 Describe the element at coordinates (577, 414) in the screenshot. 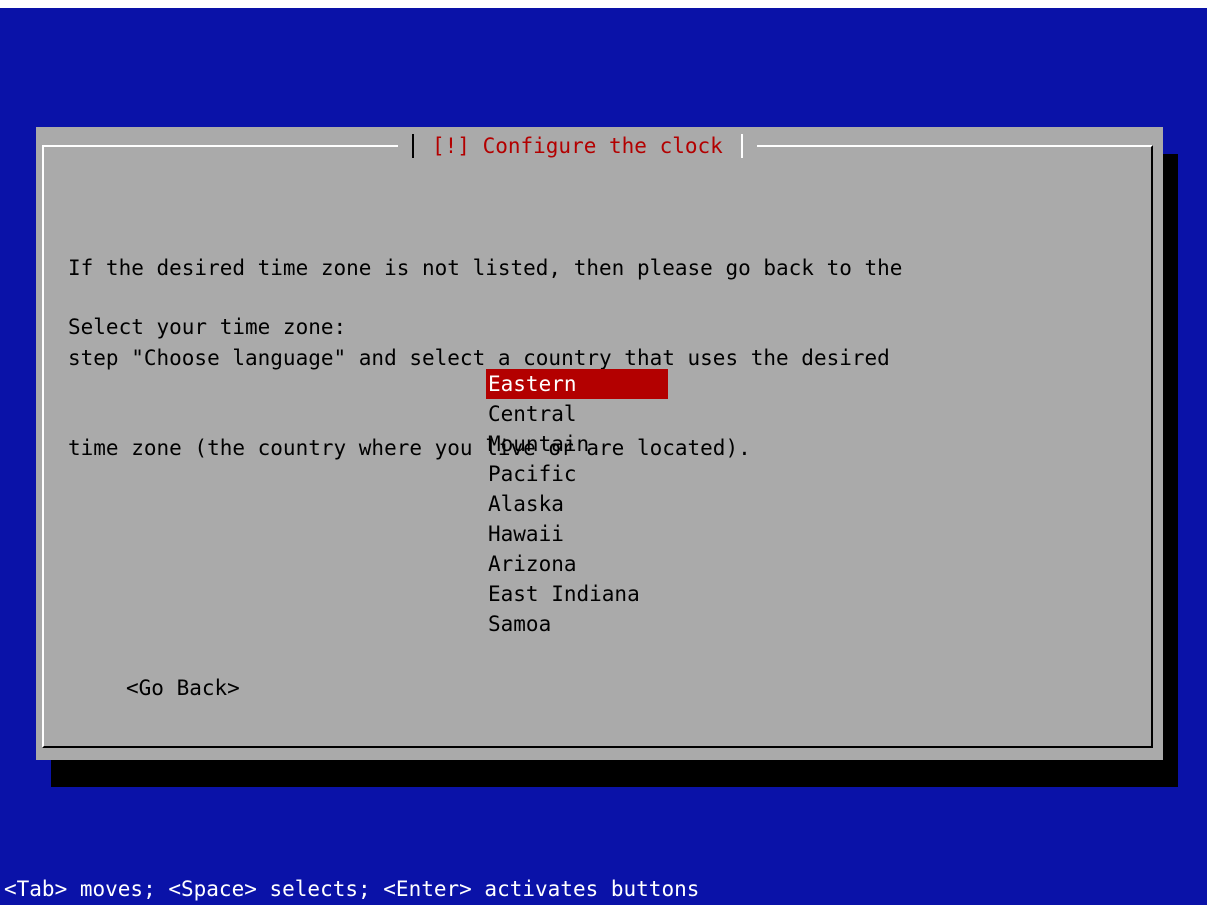

I see `timezone-option-central: Central` at that location.